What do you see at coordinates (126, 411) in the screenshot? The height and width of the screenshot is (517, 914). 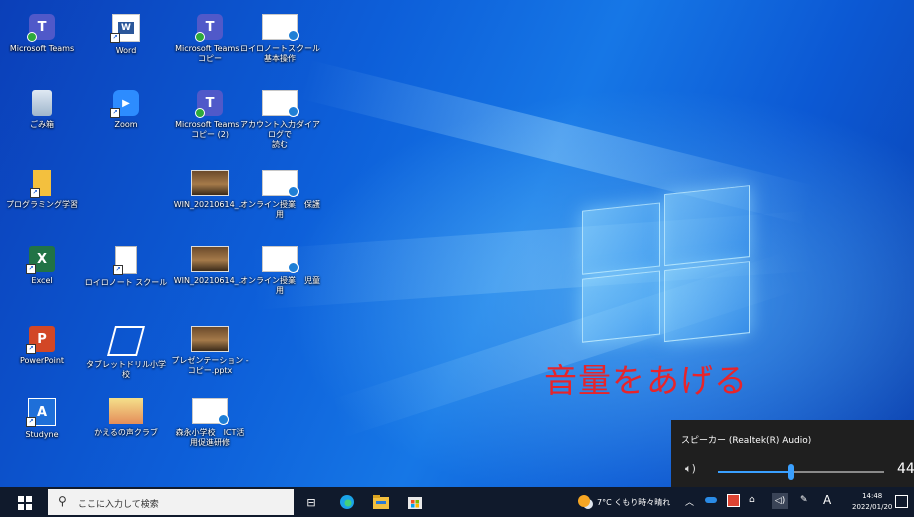 I see `app-icon` at bounding box center [126, 411].